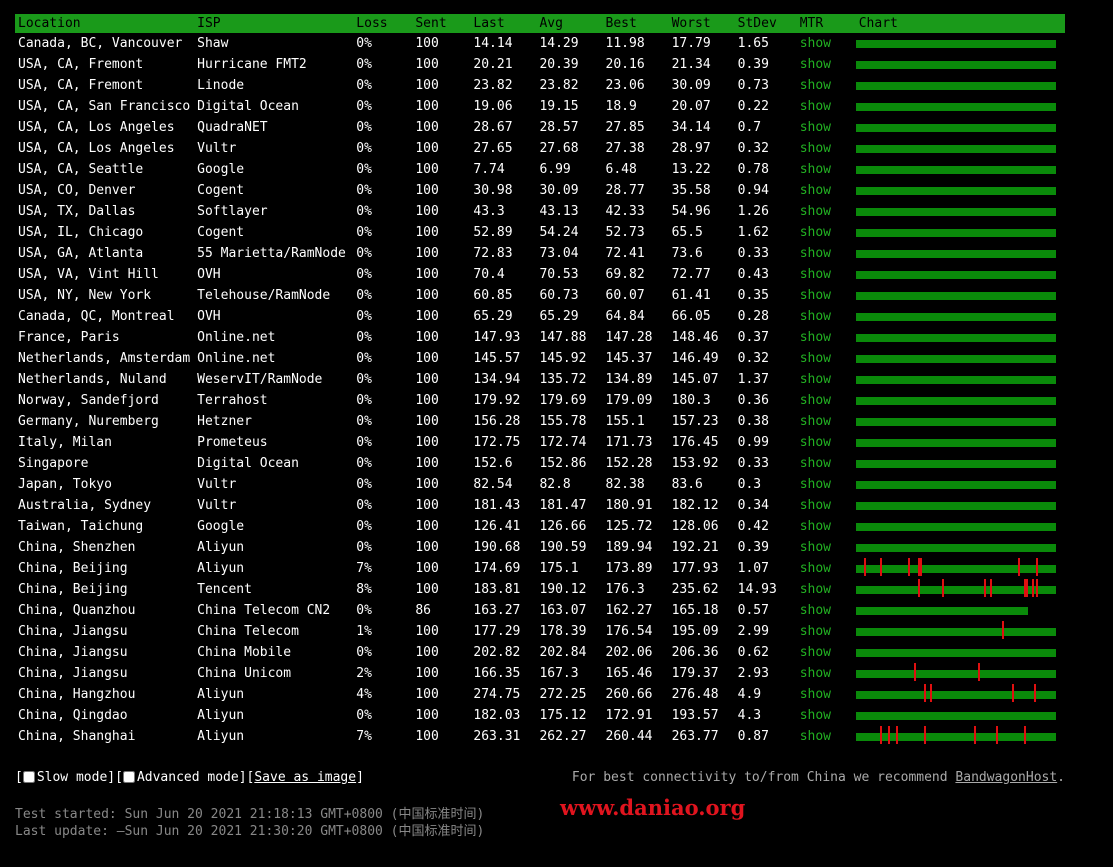  What do you see at coordinates (555, 484) in the screenshot?
I see `cell-avg: 82.8` at bounding box center [555, 484].